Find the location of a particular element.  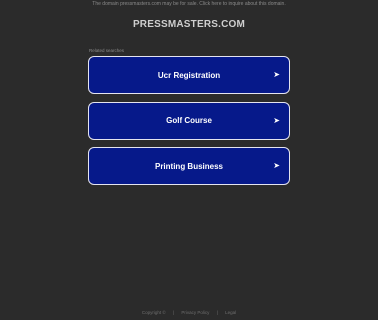

footer-copyright: Copyright © is located at coordinates (153, 312).